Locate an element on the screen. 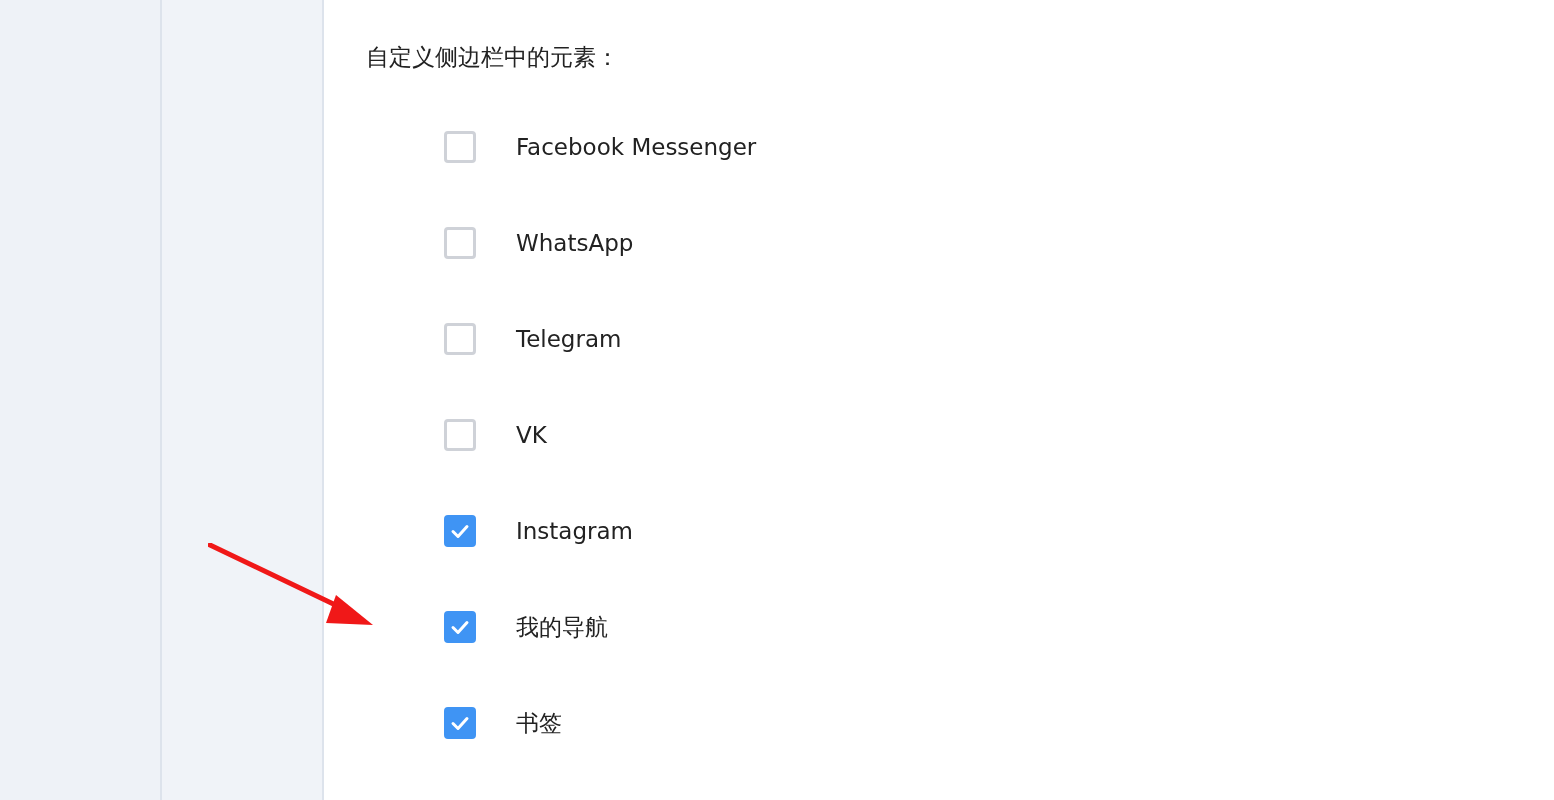  checkbox-label: 我的导航 is located at coordinates (562, 627).